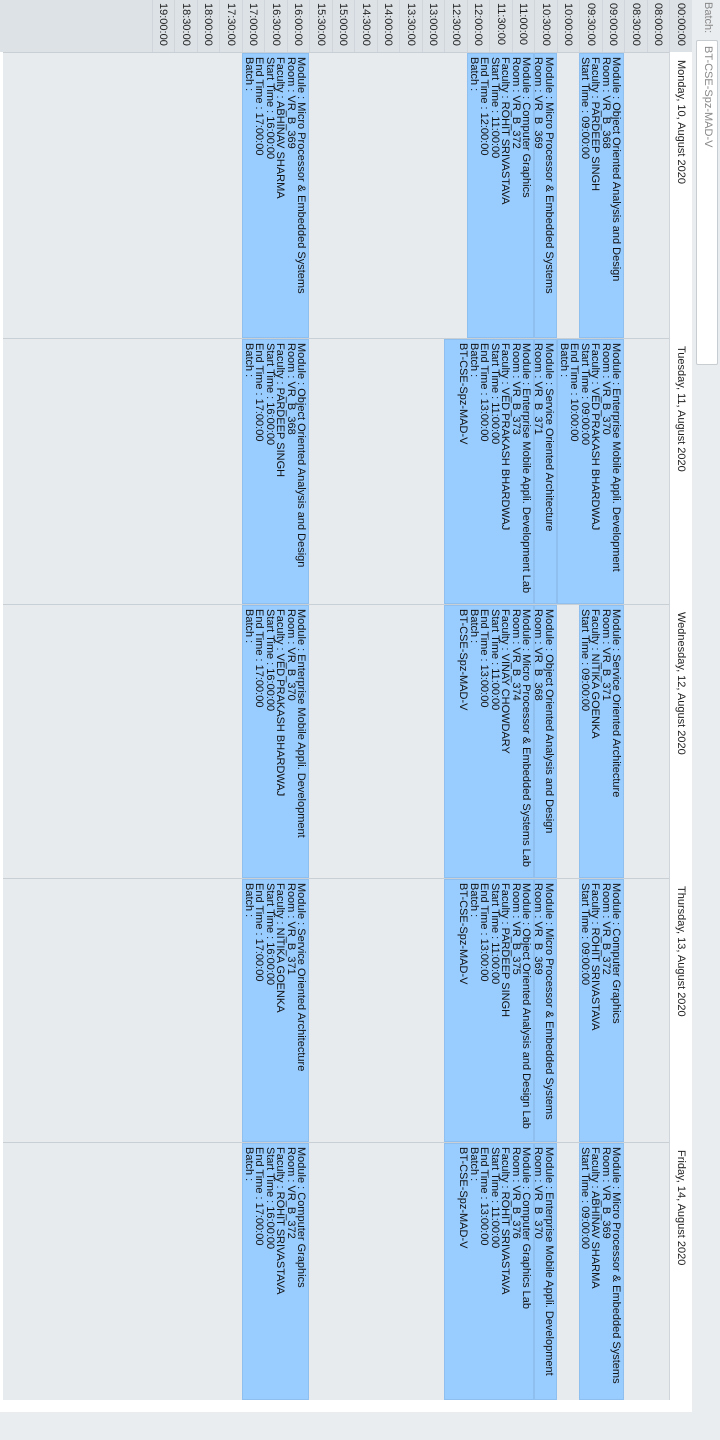  Describe the element at coordinates (280, 948) in the screenshot. I see `event-line: Faculty : NITIKA GOENKA` at that location.